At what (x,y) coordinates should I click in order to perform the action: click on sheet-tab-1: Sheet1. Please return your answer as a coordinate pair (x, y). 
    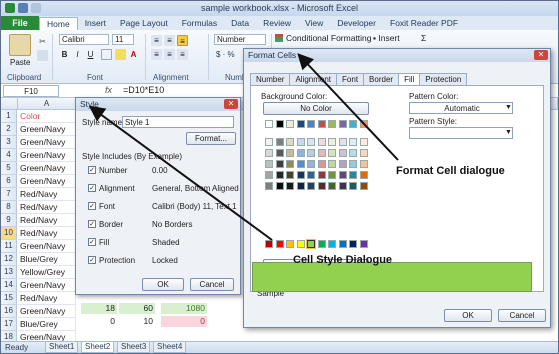
    Looking at the image, I should click on (62, 347).